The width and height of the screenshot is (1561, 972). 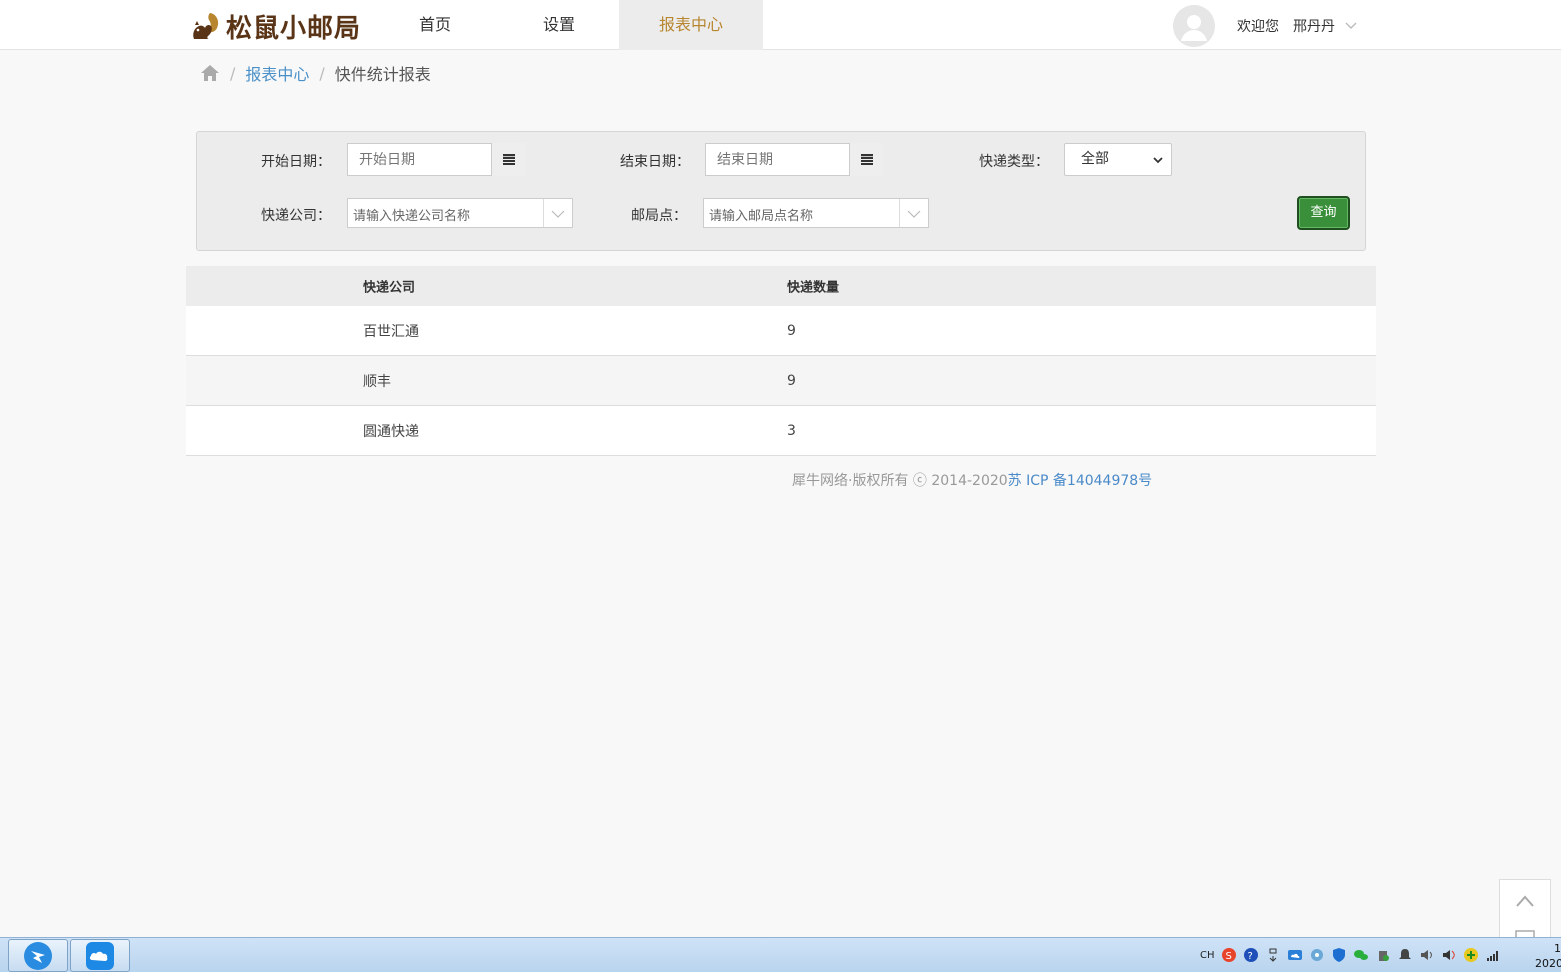 I want to click on breadcrumb-report-center: 报表中心, so click(x=277, y=73).